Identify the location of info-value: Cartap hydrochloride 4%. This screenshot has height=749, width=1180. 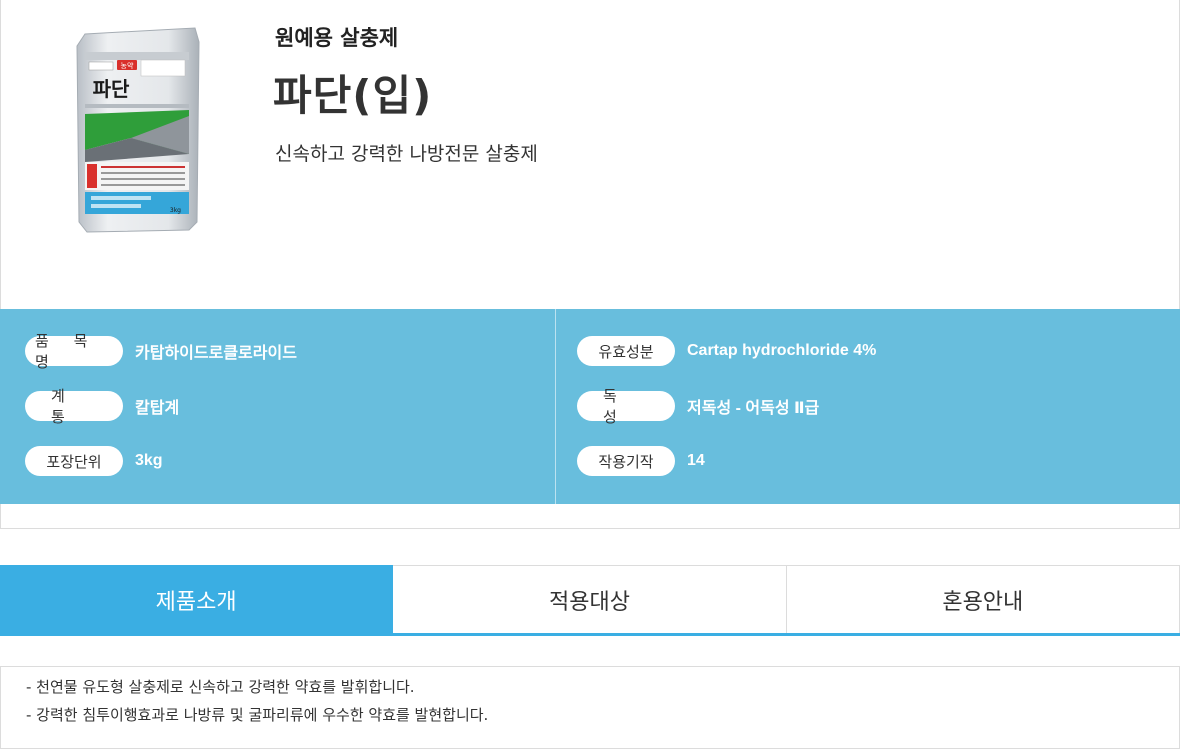
(782, 350).